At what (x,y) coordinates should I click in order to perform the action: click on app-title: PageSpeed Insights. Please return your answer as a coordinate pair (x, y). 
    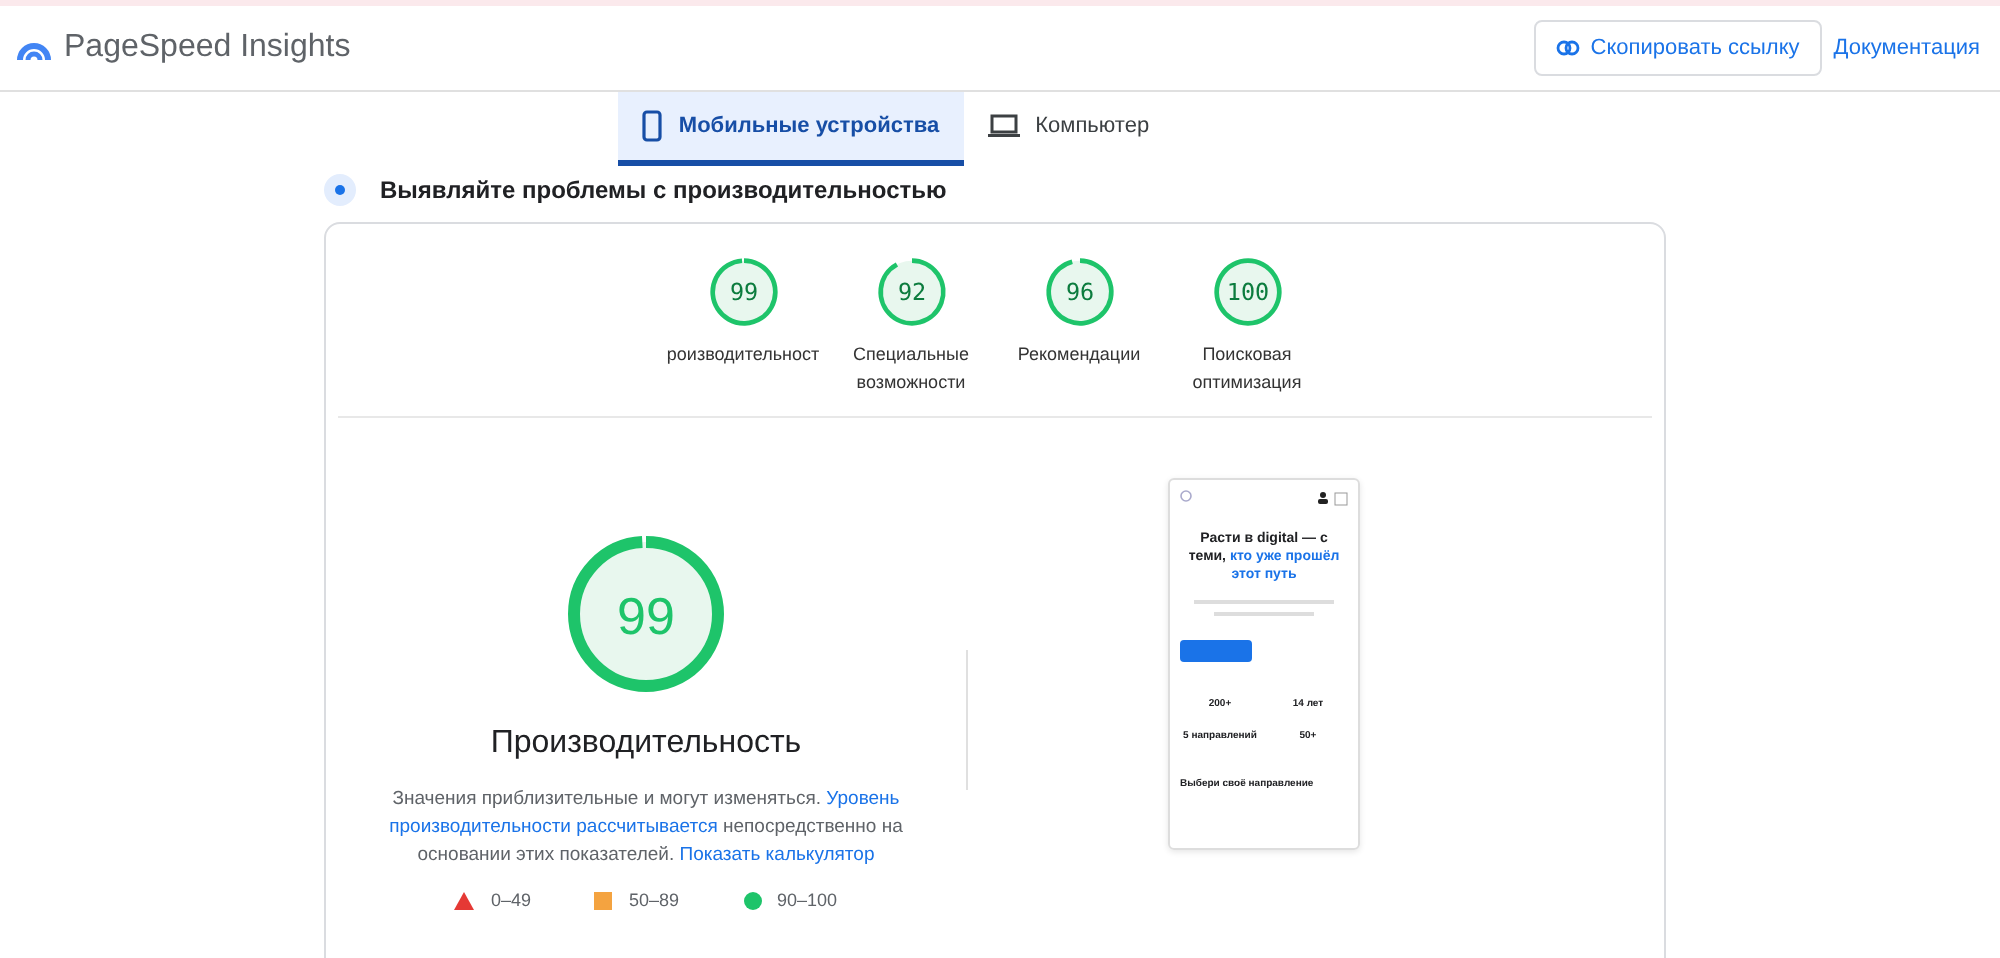
    Looking at the image, I should click on (207, 48).